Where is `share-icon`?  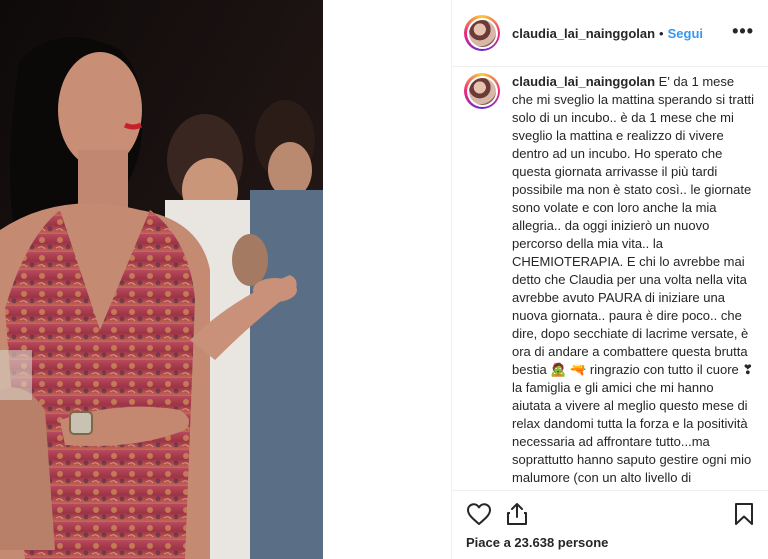 share-icon is located at coordinates (517, 514).